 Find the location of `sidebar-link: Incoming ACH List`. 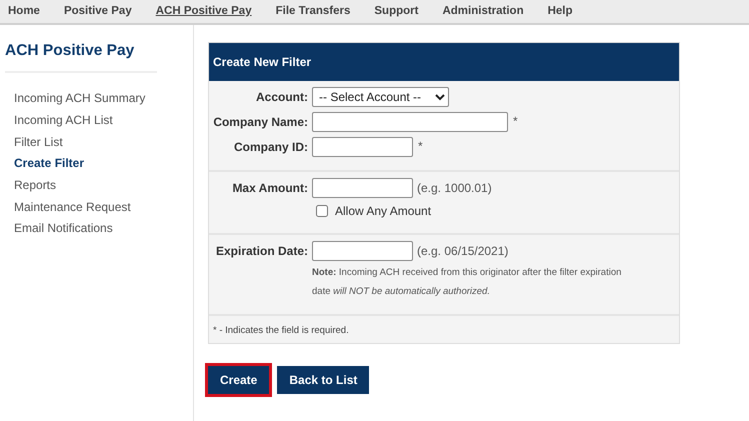

sidebar-link: Incoming ACH List is located at coordinates (99, 121).